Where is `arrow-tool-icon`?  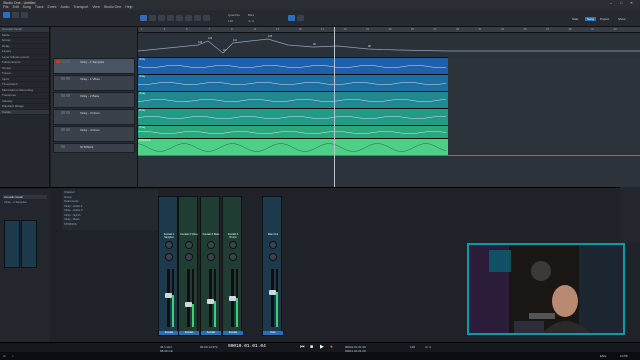
arrow-tool-icon is located at coordinates (143, 18).